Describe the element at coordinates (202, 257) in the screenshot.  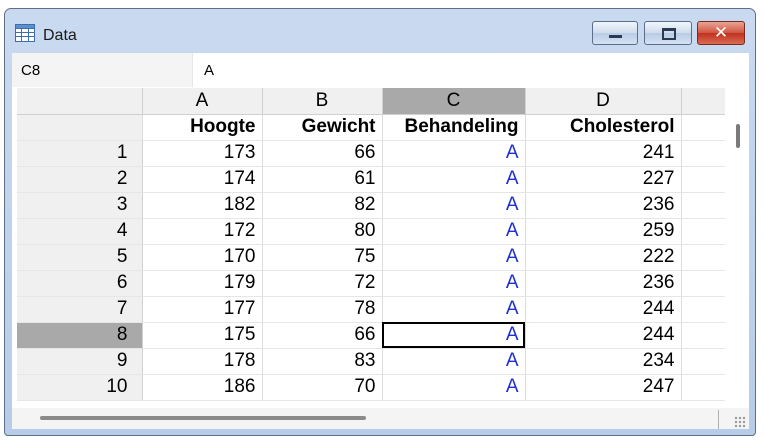
I see `cell-hoogte: 170` at that location.